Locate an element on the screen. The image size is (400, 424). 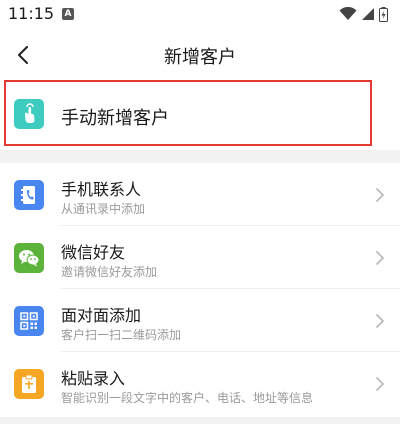
qr-code-icon is located at coordinates (29, 321).